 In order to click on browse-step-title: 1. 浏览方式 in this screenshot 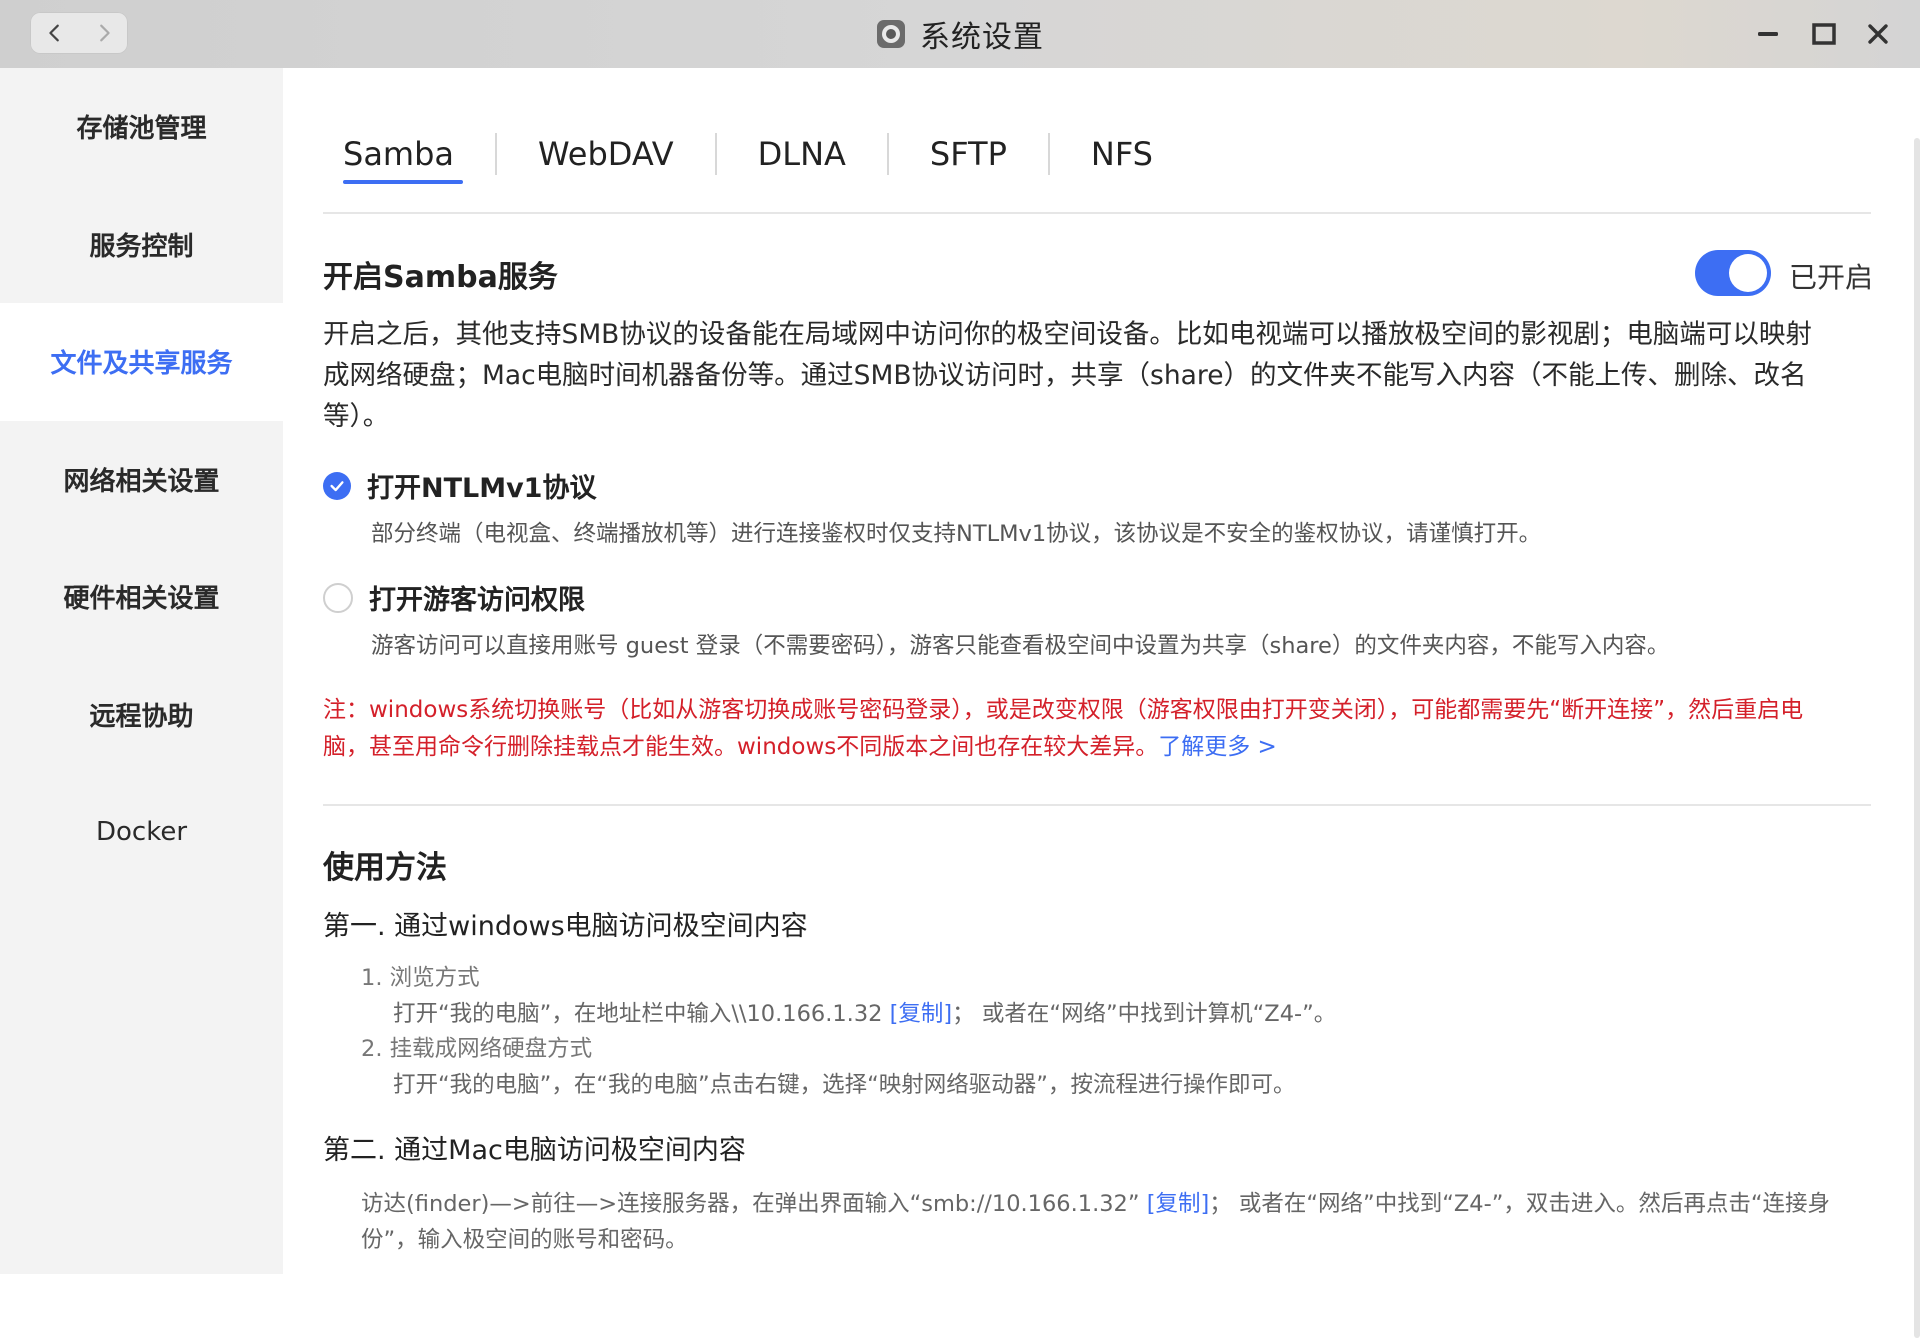, I will do `click(420, 978)`.